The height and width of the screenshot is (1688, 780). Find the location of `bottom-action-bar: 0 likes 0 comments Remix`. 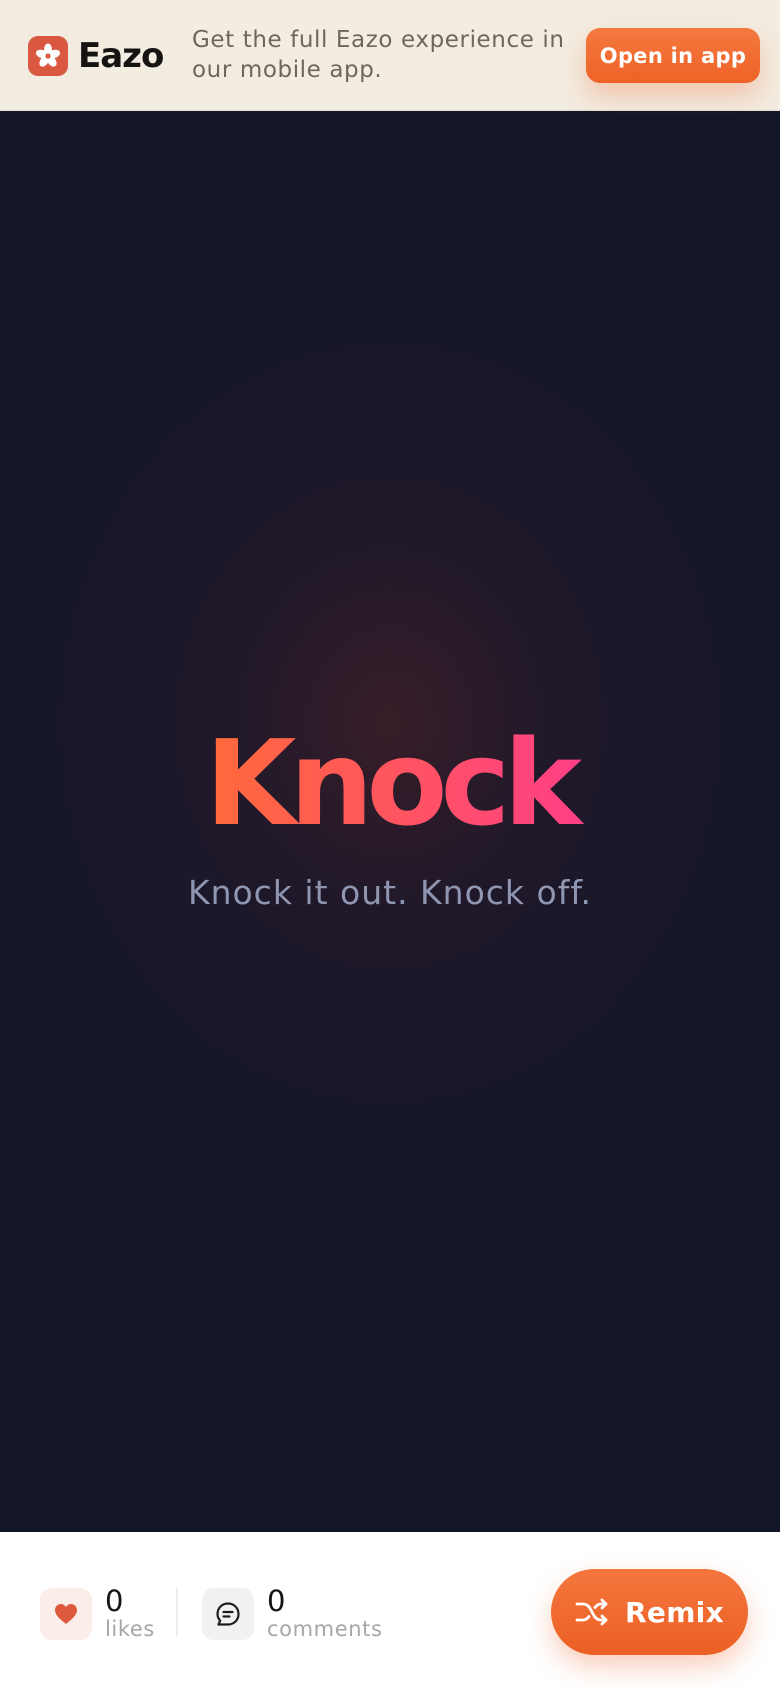

bottom-action-bar: 0 likes 0 comments Remix is located at coordinates (390, 1610).